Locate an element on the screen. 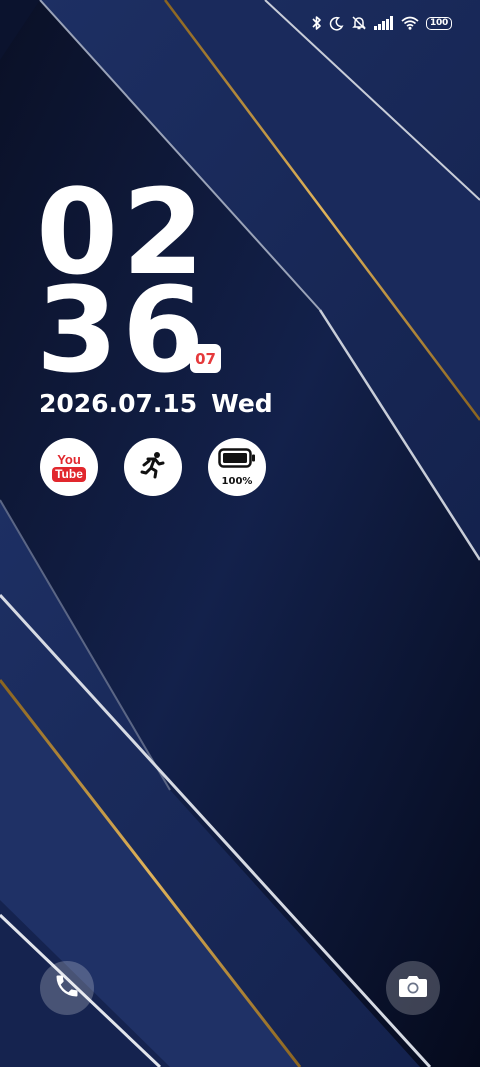 The width and height of the screenshot is (480, 1067). date-line: 2026.07.15 Wed is located at coordinates (156, 403).